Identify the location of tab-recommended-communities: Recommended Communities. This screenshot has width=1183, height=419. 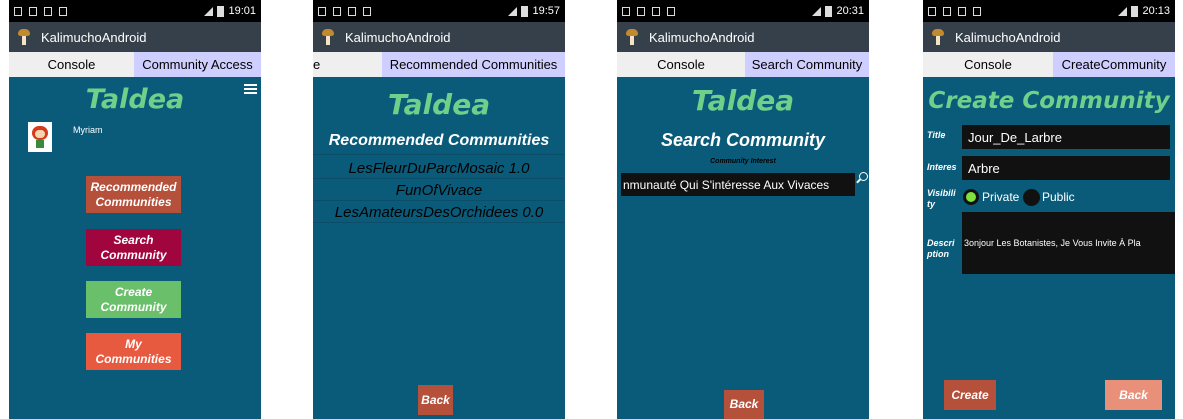
(473, 64).